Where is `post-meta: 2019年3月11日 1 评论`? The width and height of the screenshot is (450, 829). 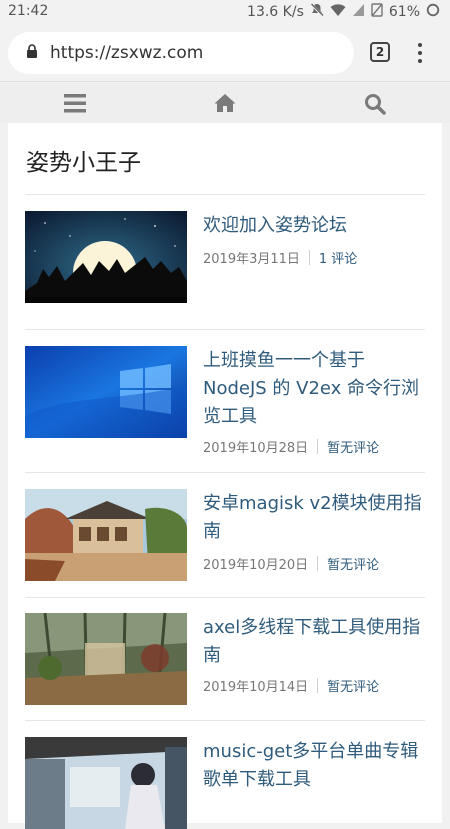
post-meta: 2019年3月11日 1 评论 is located at coordinates (280, 257).